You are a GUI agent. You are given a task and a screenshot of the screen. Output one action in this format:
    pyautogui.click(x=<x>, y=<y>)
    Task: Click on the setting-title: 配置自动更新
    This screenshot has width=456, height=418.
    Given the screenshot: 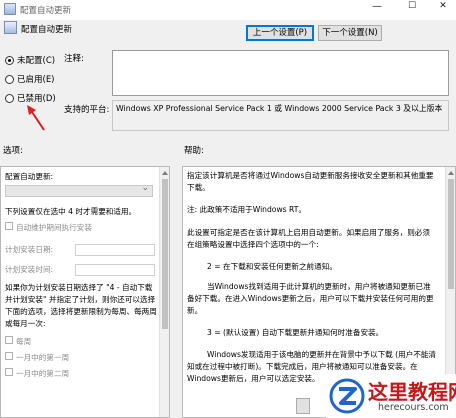 What is the action you would take?
    pyautogui.click(x=47, y=30)
    